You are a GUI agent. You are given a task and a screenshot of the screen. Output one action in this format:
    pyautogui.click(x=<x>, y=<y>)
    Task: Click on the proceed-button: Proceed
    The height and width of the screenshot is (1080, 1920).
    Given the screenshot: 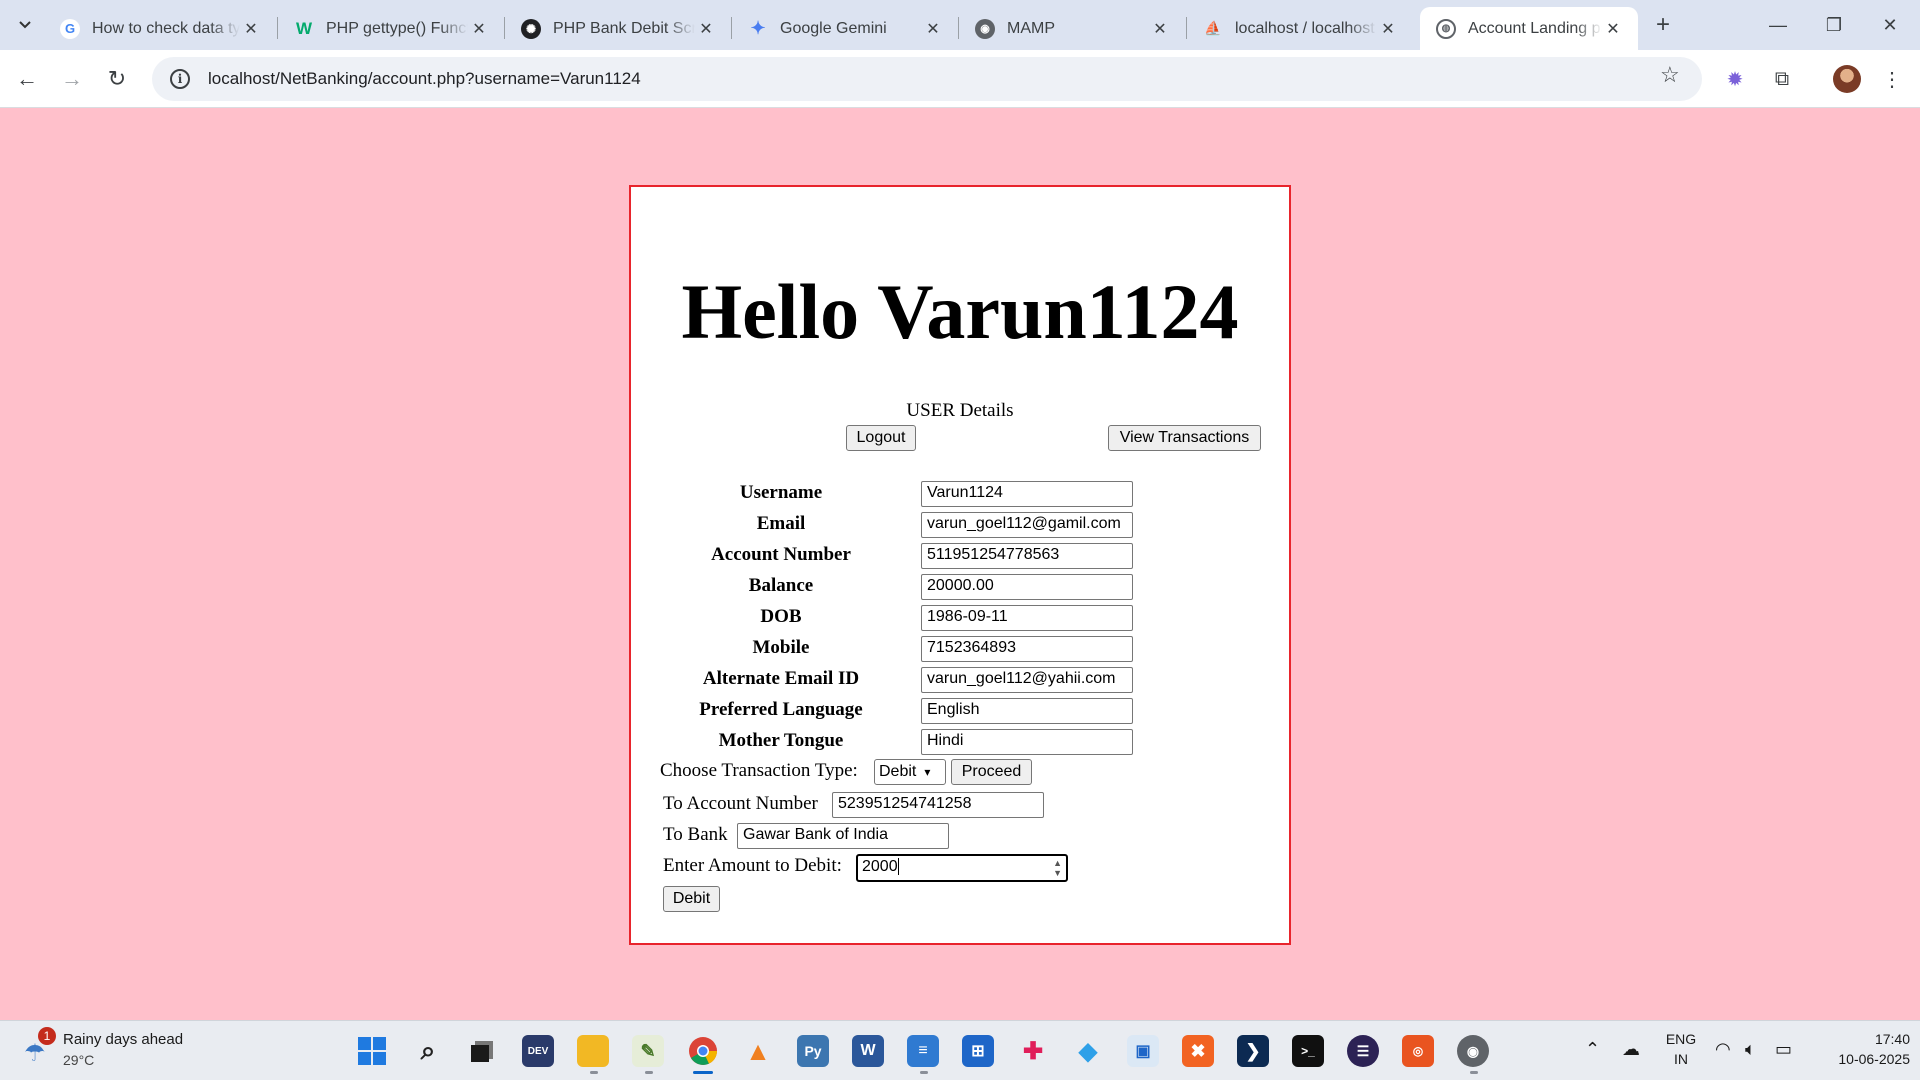 What is the action you would take?
    pyautogui.click(x=991, y=772)
    